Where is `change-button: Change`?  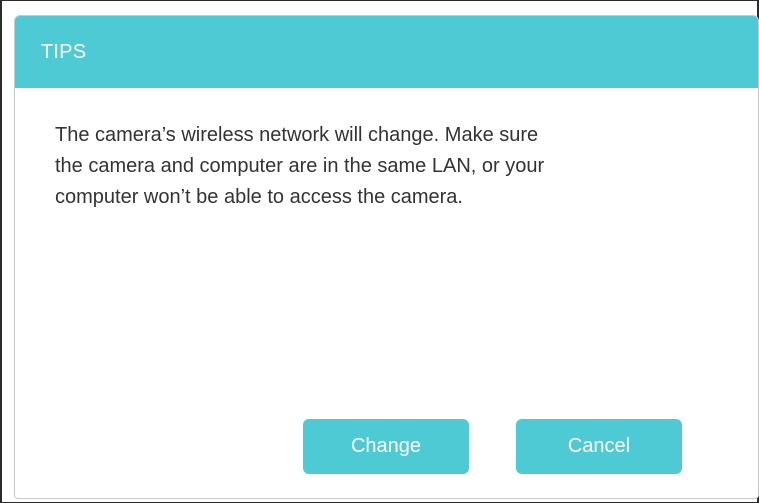 change-button: Change is located at coordinates (386, 446).